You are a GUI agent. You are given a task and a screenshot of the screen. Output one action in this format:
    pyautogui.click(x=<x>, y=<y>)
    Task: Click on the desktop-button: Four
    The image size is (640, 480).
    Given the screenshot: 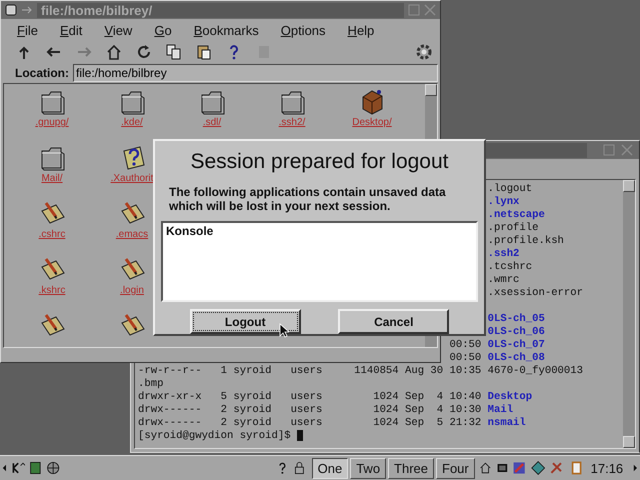 What is the action you would take?
    pyautogui.click(x=455, y=468)
    